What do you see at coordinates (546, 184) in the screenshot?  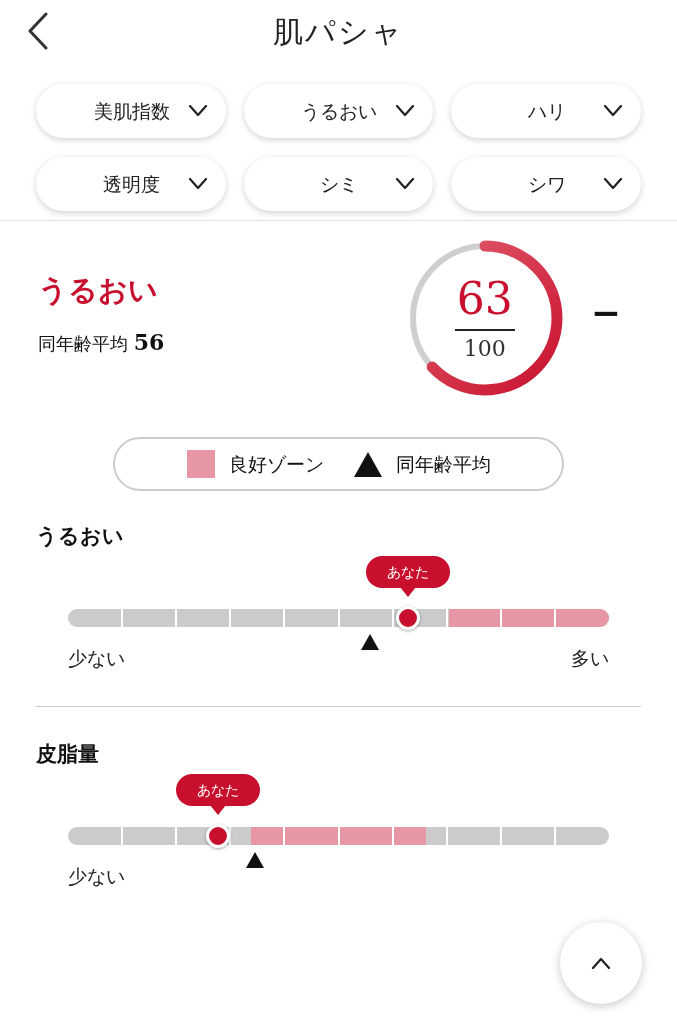 I see `category-dropdown: シワ` at bounding box center [546, 184].